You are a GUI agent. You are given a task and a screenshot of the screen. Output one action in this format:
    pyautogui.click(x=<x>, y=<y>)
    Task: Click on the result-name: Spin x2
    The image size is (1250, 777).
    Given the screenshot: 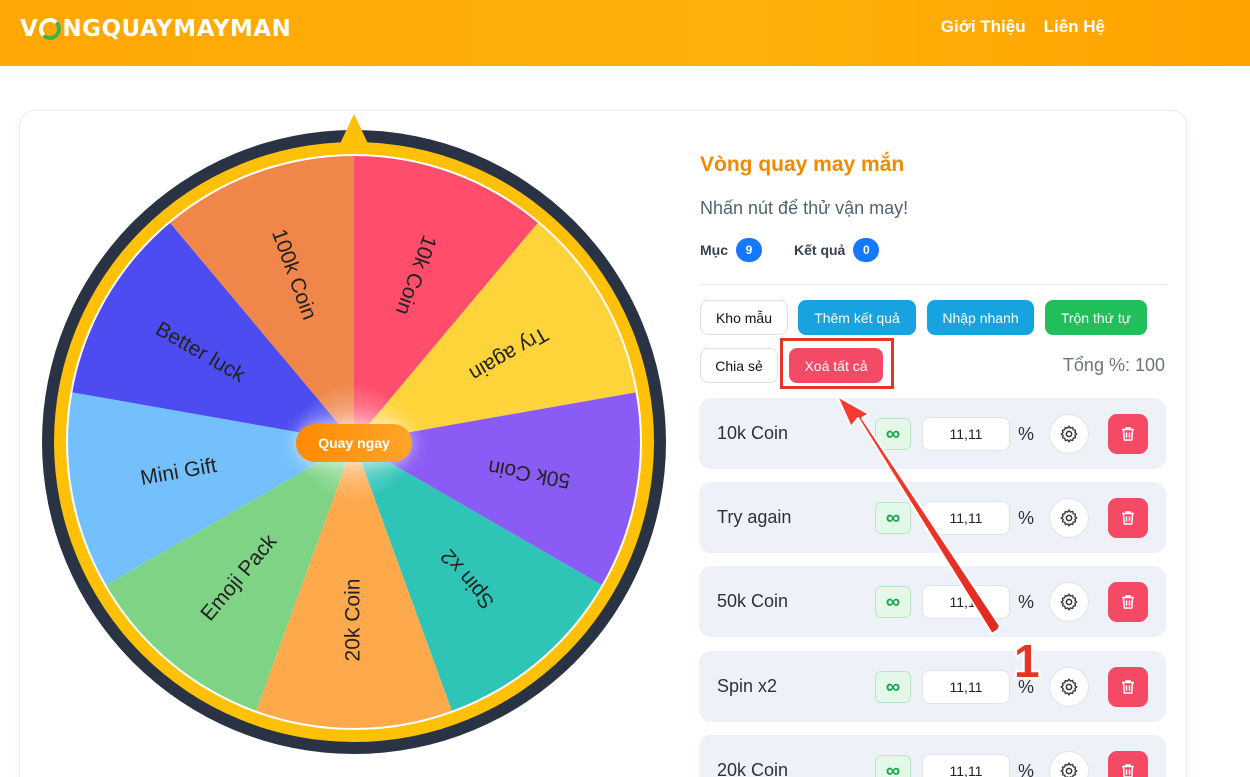 What is the action you would take?
    pyautogui.click(x=747, y=686)
    